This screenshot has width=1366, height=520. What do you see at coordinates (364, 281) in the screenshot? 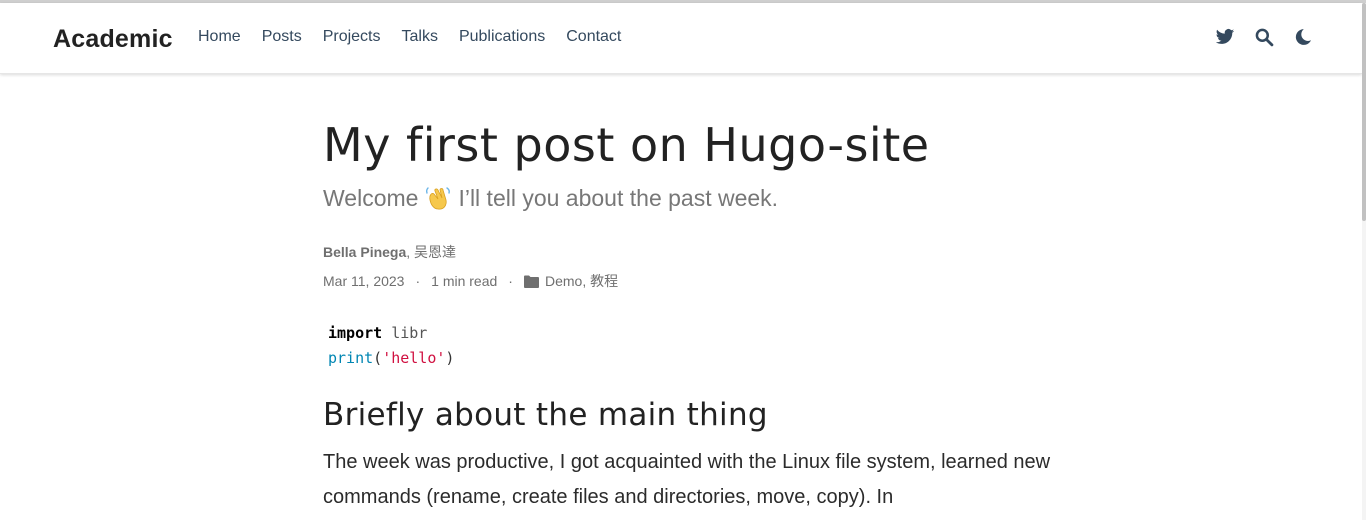
I see `publish-date: Mar 11, 2023` at bounding box center [364, 281].